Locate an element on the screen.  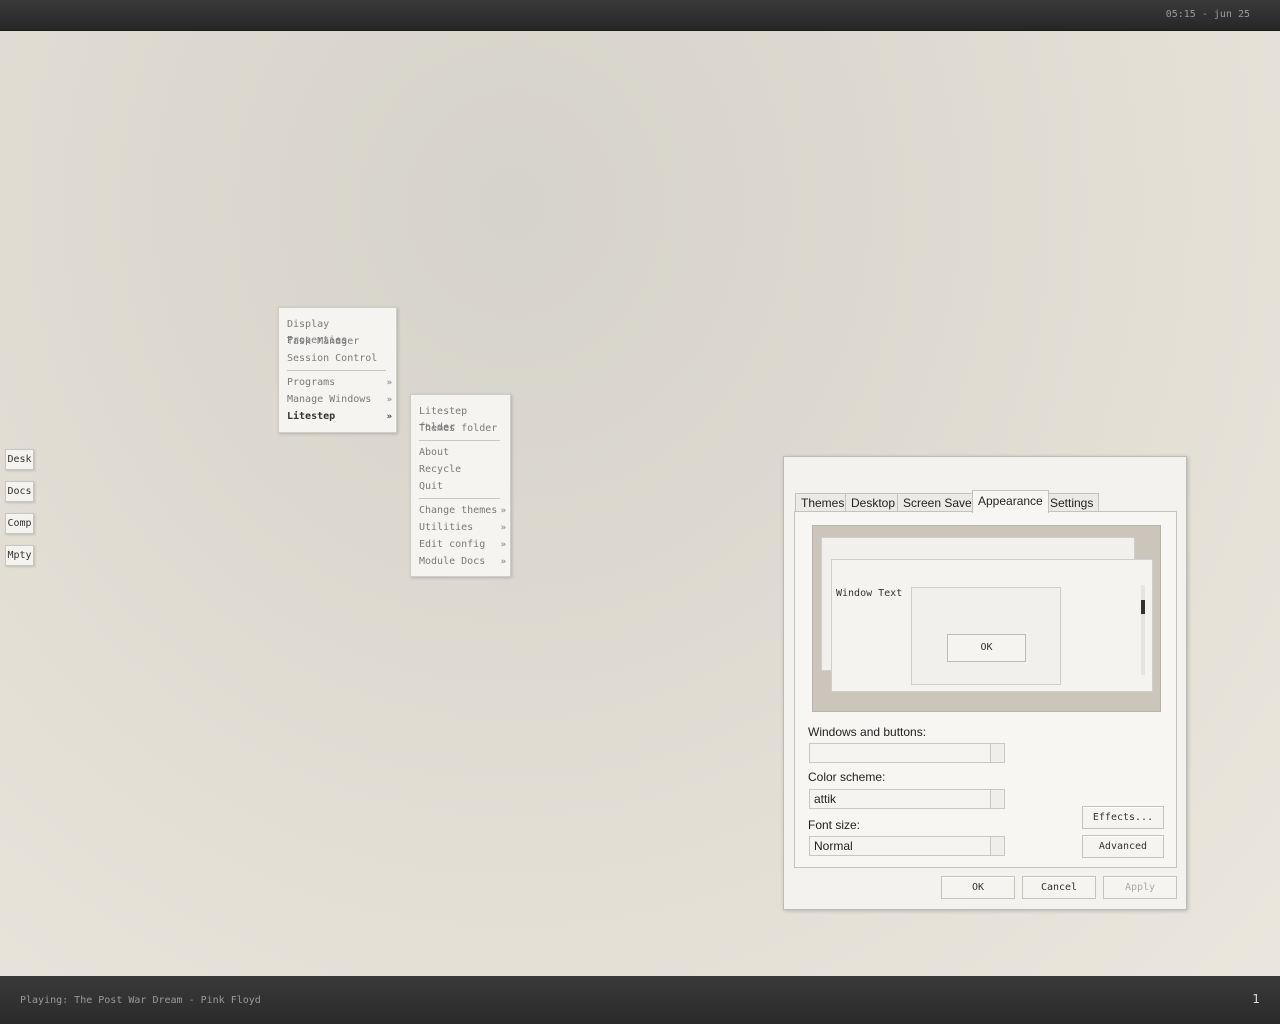
menu-item-utilities: Utilities» is located at coordinates (462, 528).